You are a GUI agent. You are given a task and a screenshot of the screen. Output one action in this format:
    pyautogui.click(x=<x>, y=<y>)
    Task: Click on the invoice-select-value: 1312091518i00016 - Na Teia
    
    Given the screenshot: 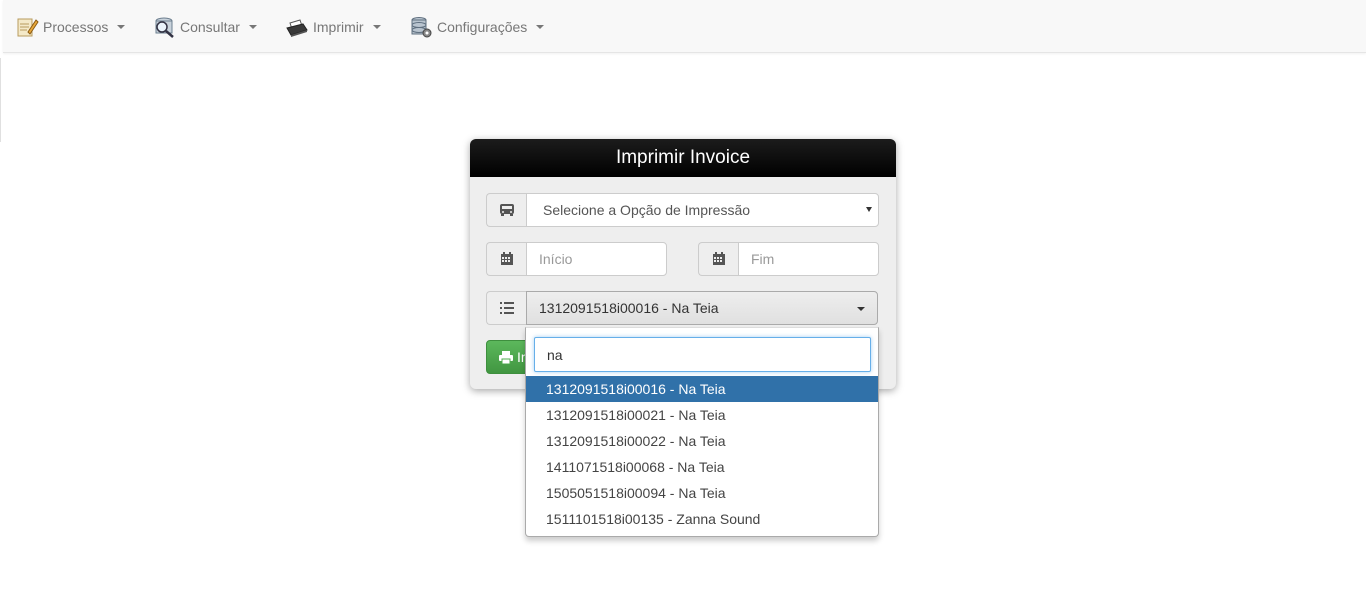 What is the action you would take?
    pyautogui.click(x=629, y=308)
    